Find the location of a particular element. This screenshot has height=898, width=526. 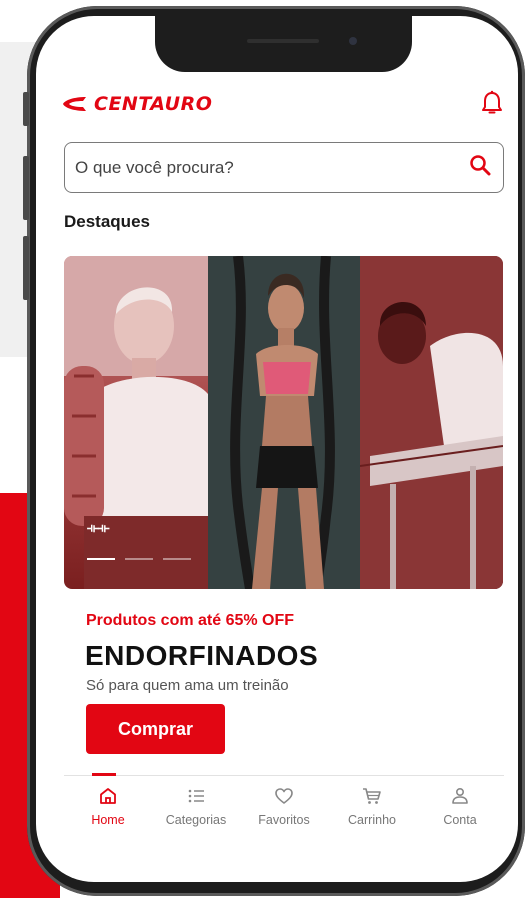

phone-volume-up-button is located at coordinates (26, 188).